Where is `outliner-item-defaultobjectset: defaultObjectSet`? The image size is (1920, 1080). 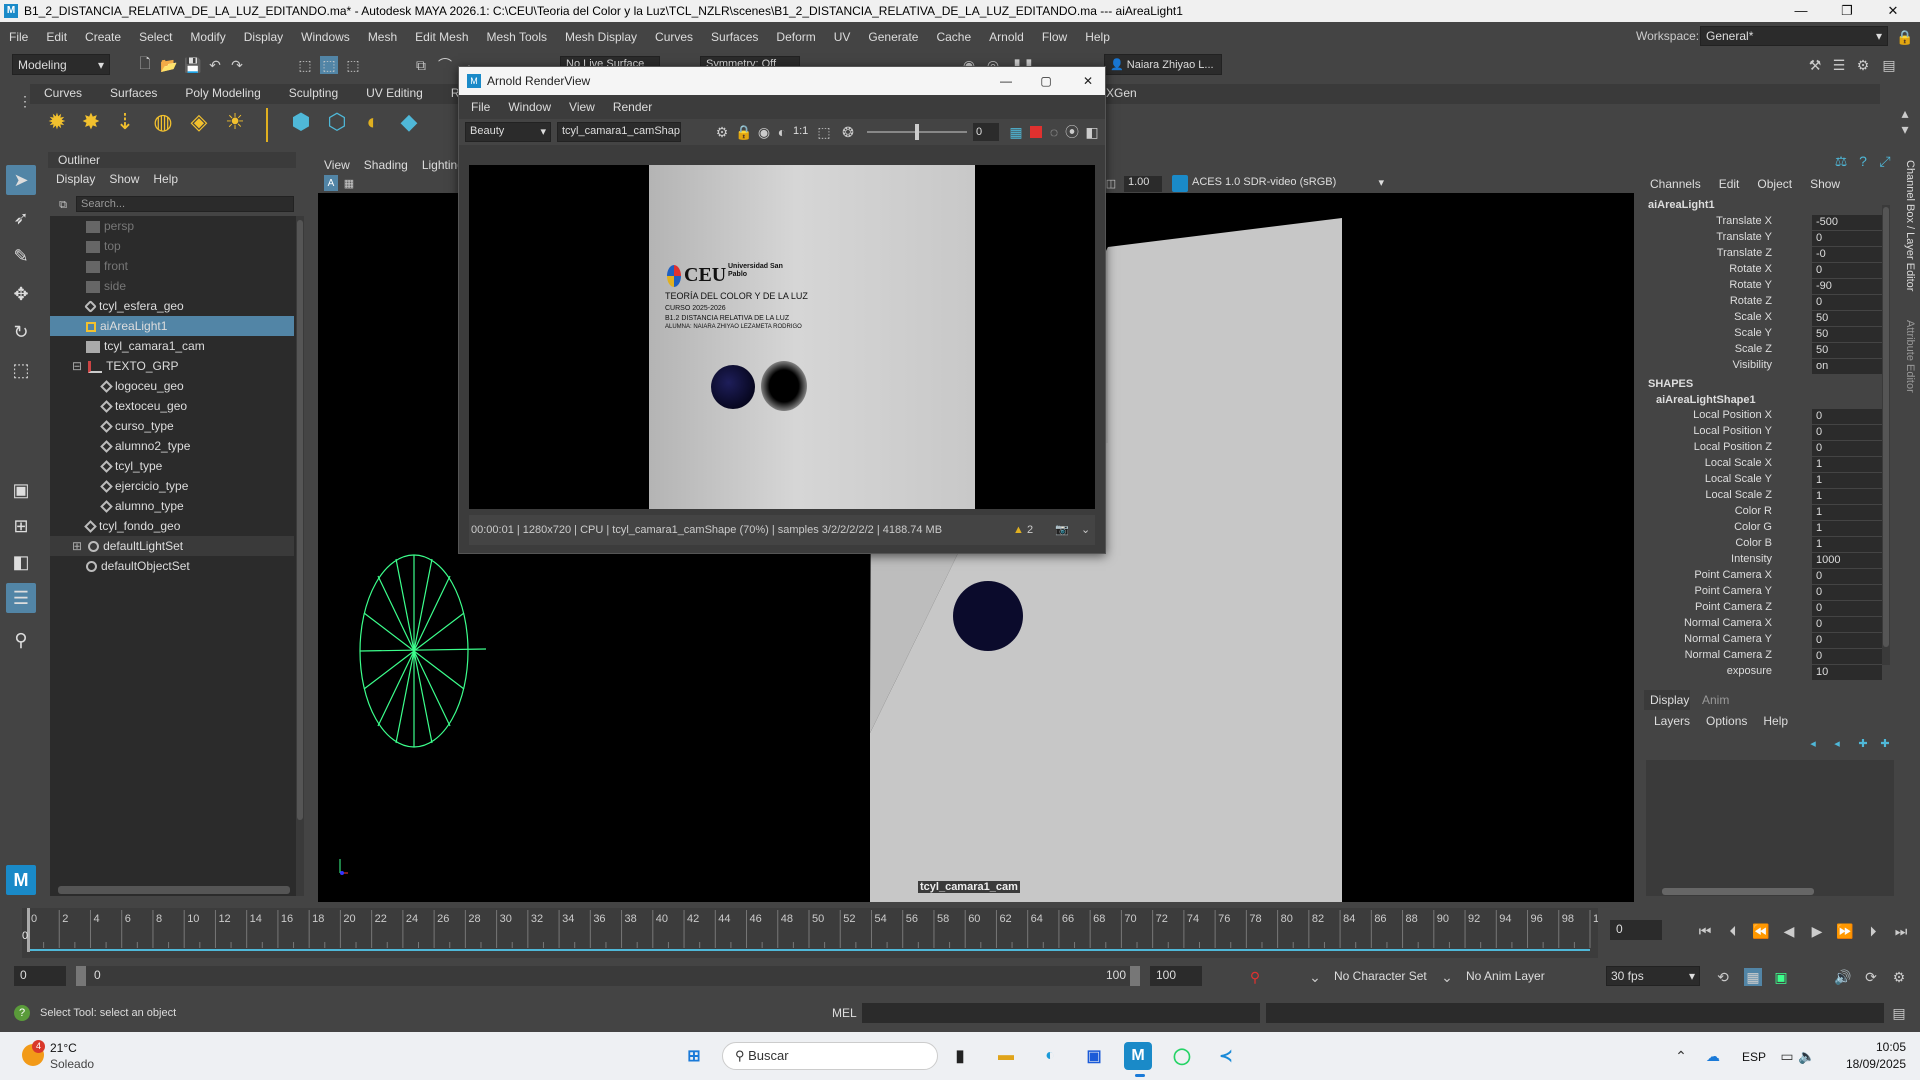 outliner-item-defaultobjectset: defaultObjectSet is located at coordinates (172, 566).